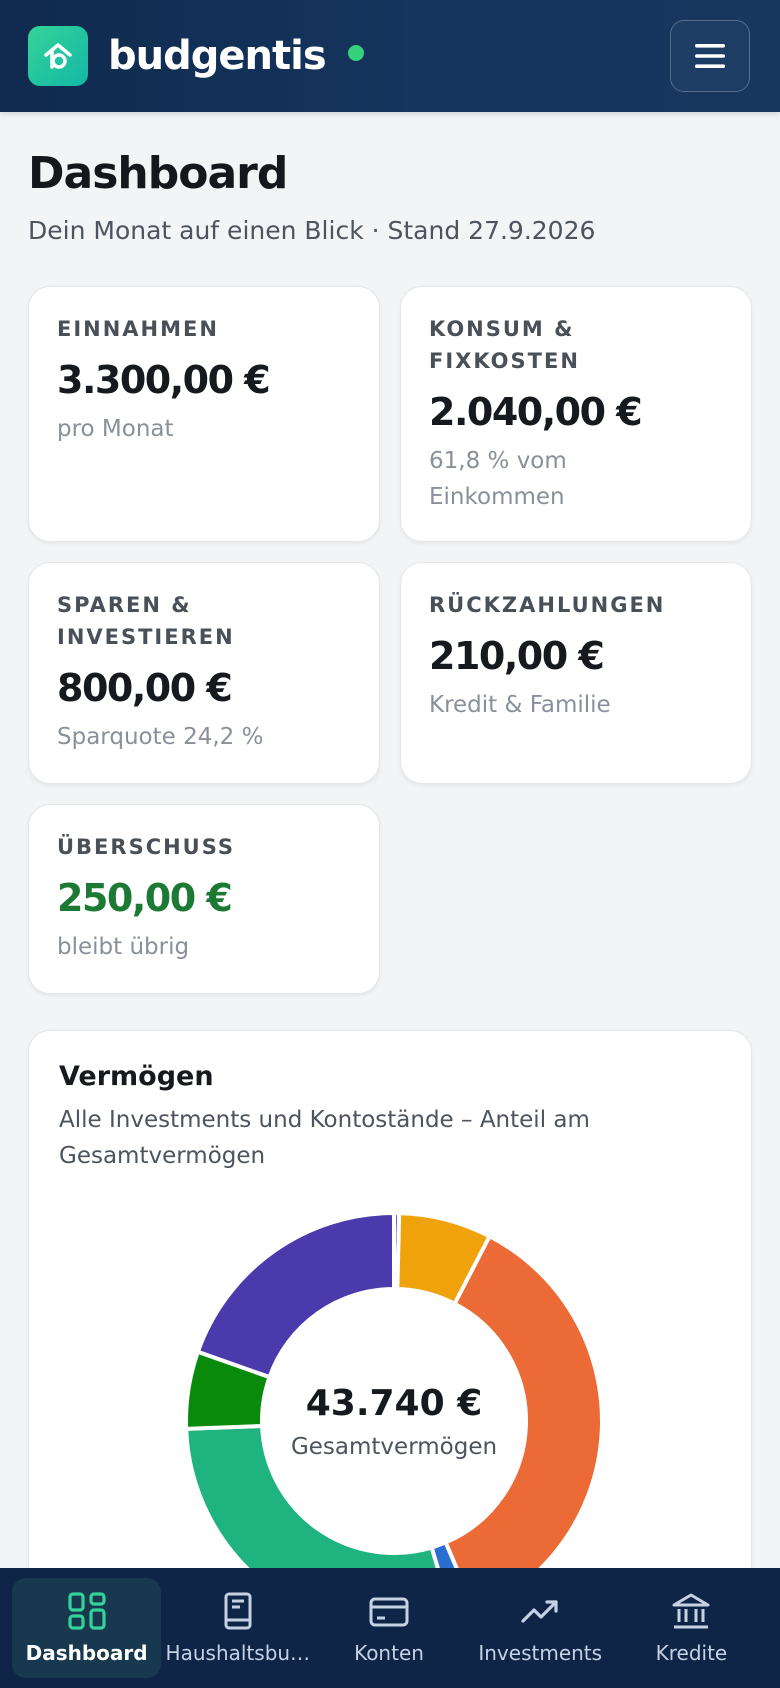  Describe the element at coordinates (58, 56) in the screenshot. I see `app-logo-icon` at that location.